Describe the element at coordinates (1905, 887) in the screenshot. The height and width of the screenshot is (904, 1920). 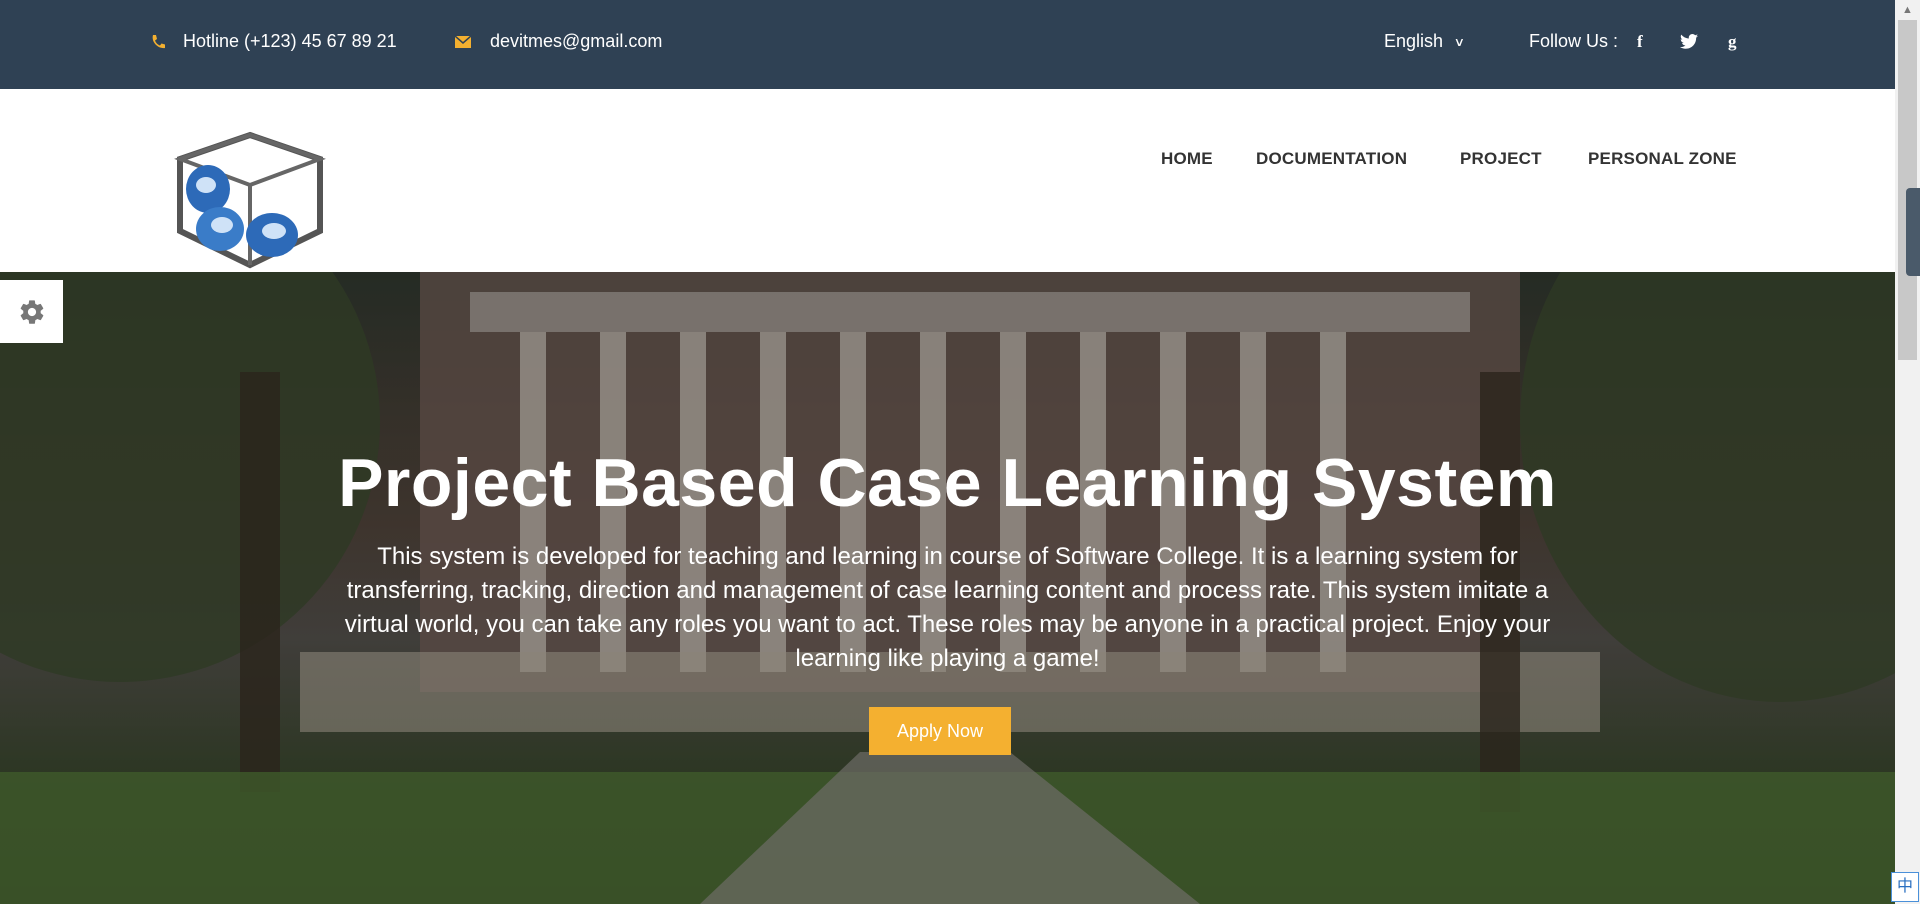
I see `ime-indicator: 中` at that location.